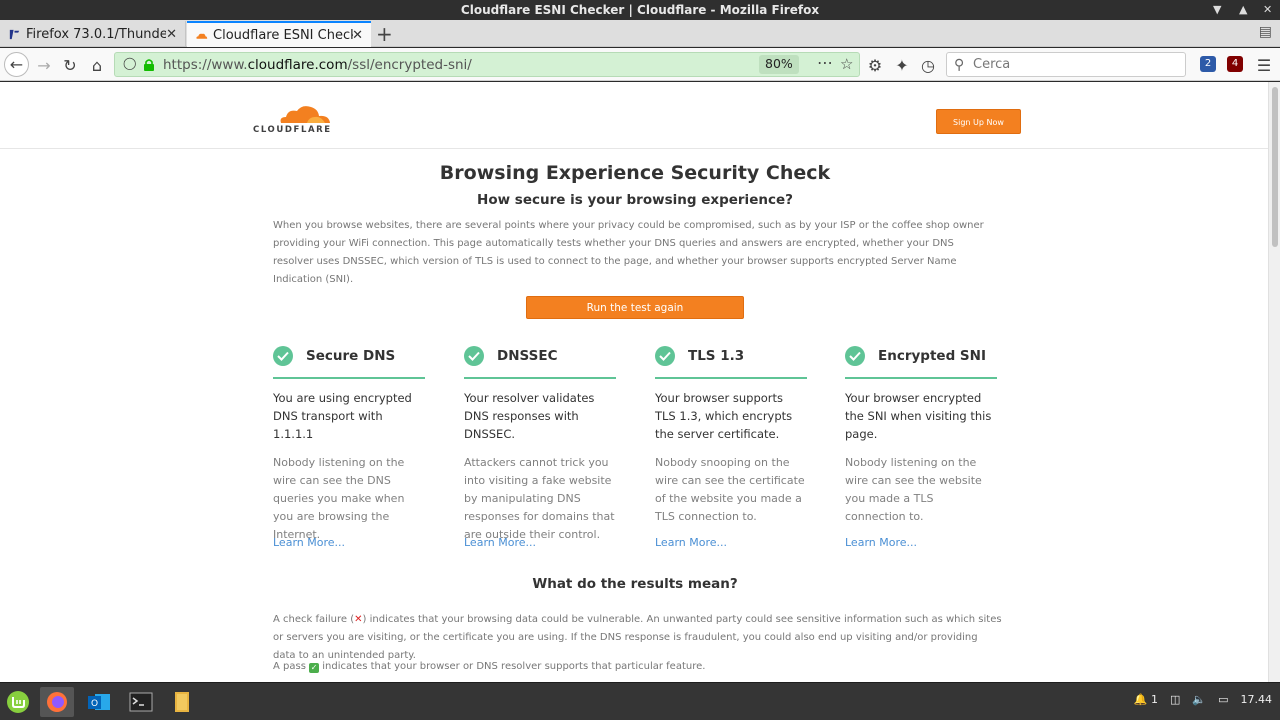 This screenshot has width=1280, height=720. I want to click on close-window-button: ✕, so click(1267, 10).